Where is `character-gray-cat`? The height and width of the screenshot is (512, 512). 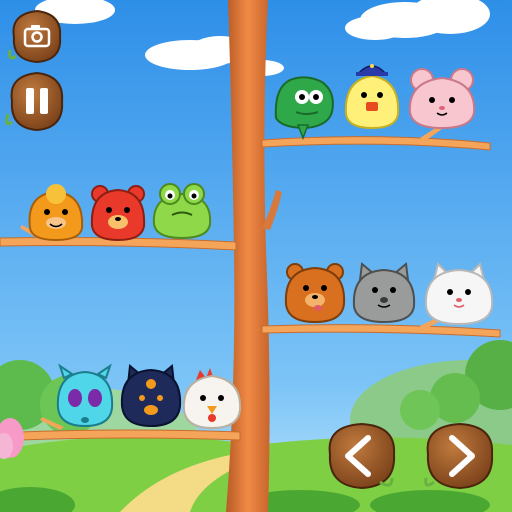 character-gray-cat is located at coordinates (384, 293).